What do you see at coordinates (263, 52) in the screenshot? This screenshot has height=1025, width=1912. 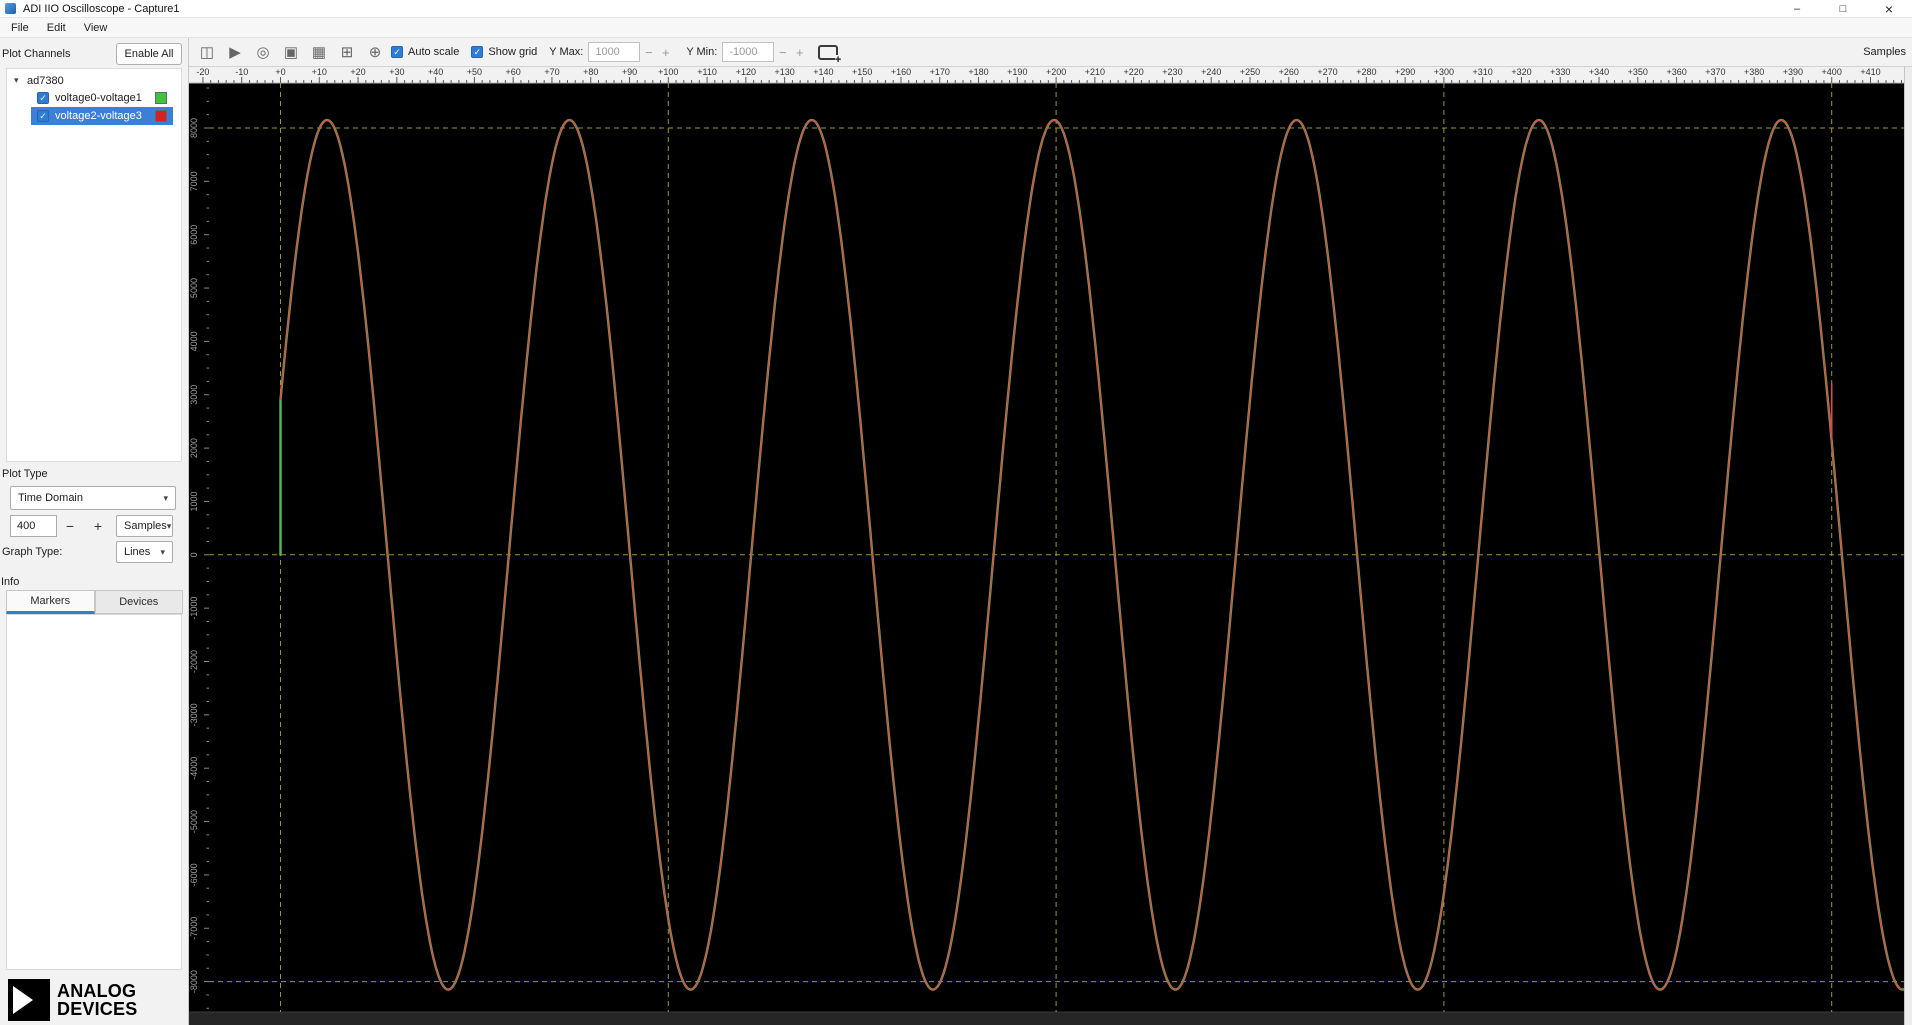 I see `capture-loop-icon: ◎` at bounding box center [263, 52].